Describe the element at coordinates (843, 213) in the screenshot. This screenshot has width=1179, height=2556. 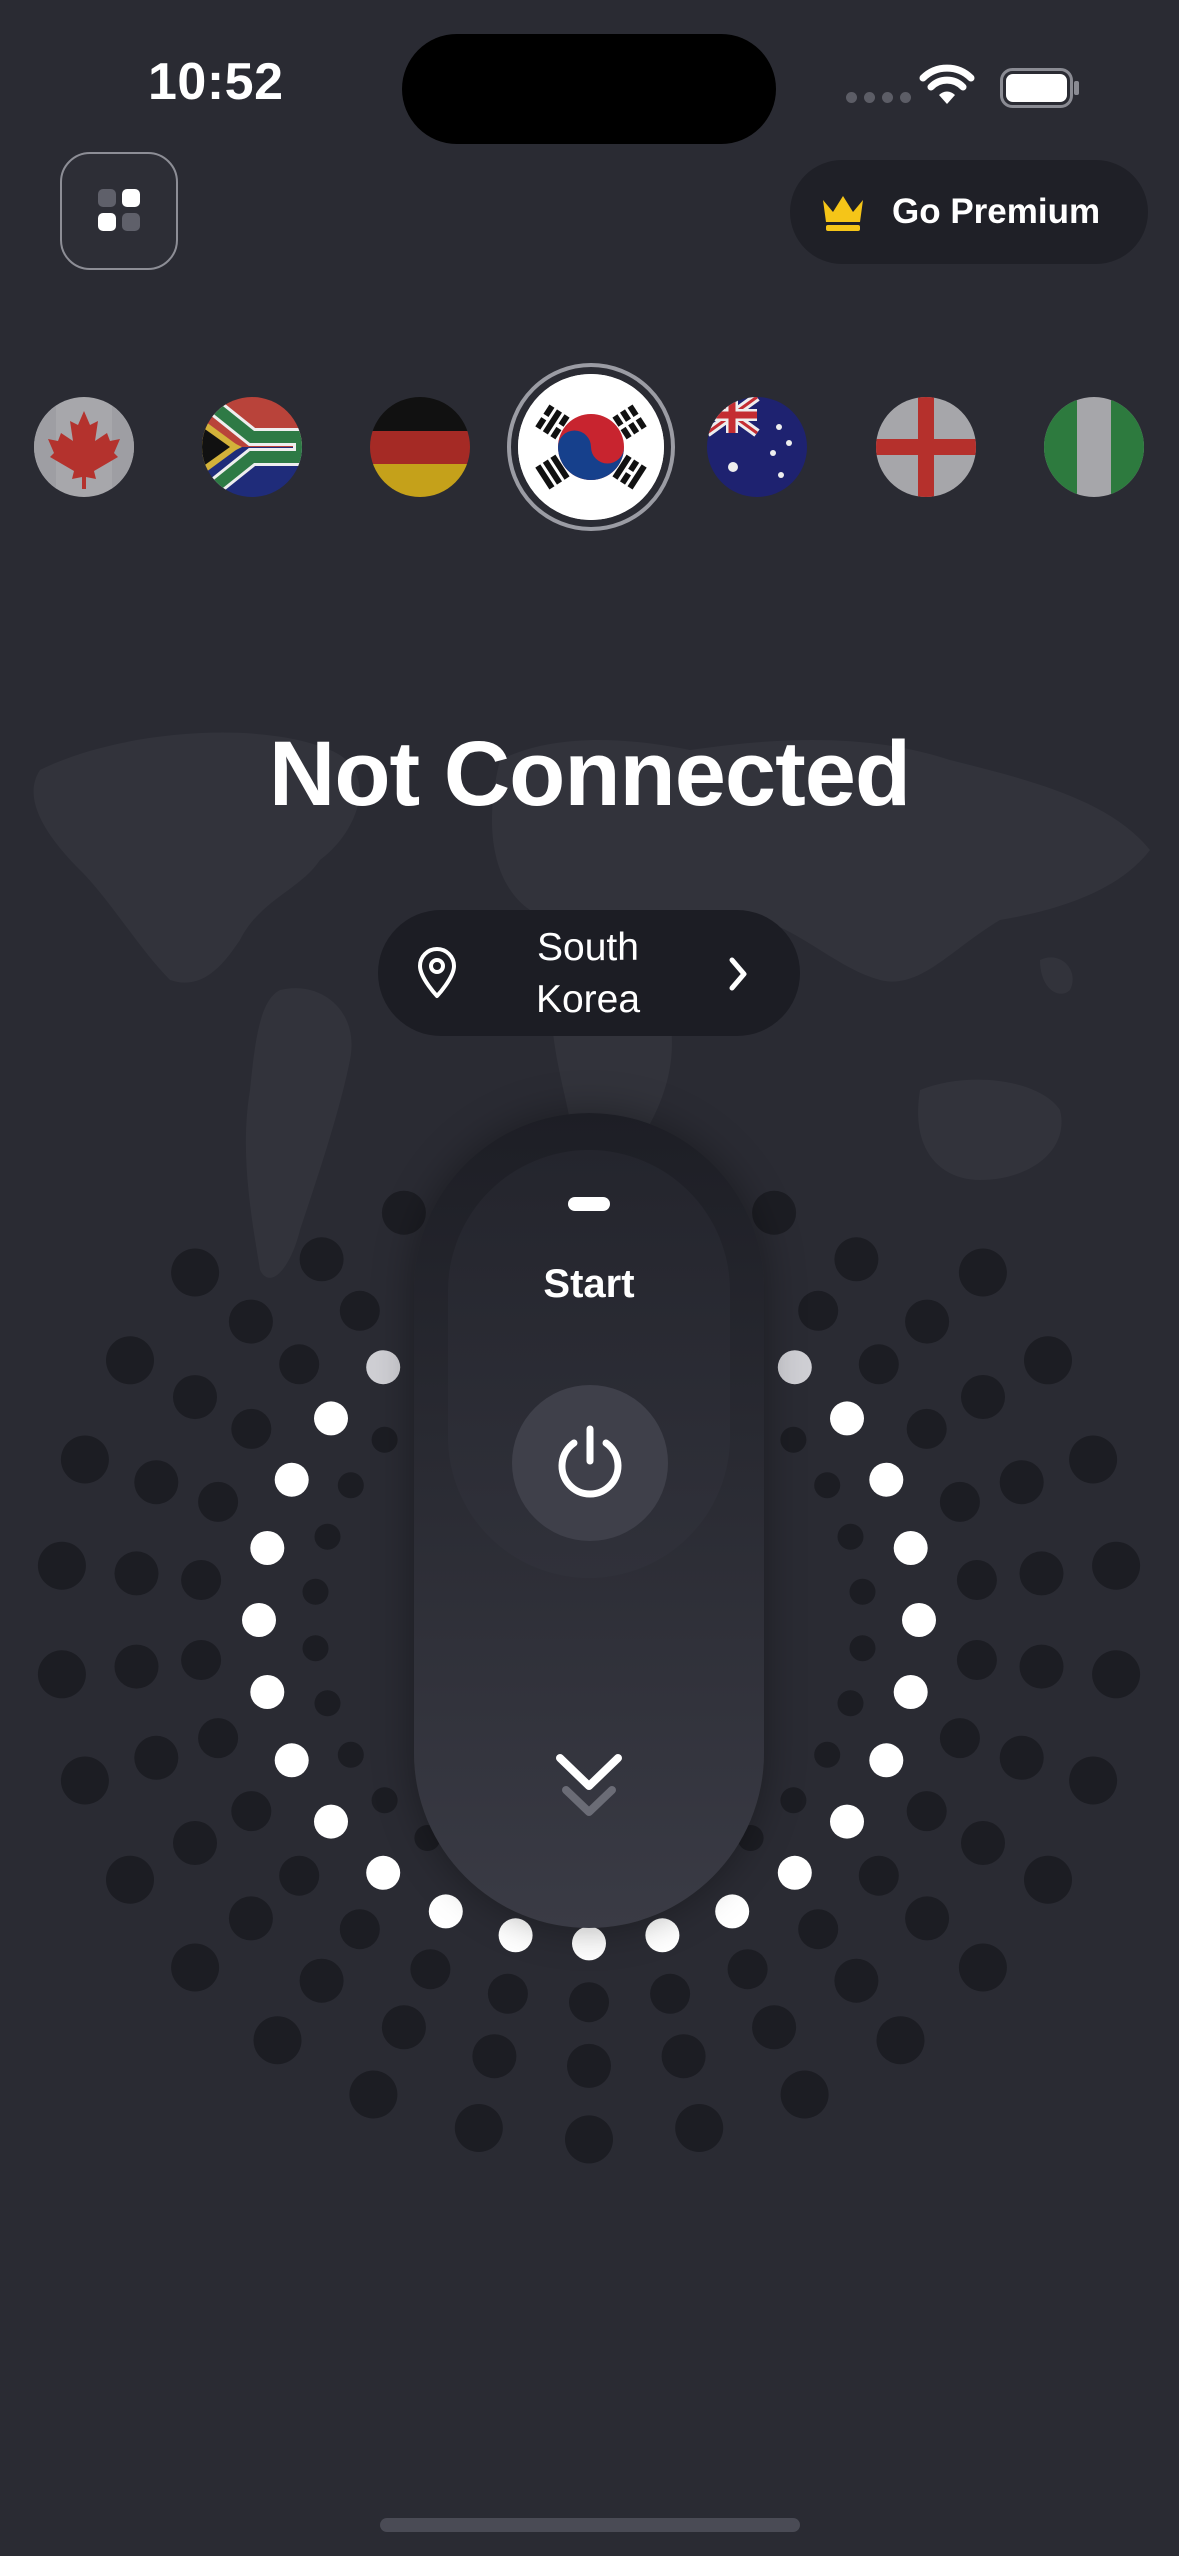
I see `crown-icon` at that location.